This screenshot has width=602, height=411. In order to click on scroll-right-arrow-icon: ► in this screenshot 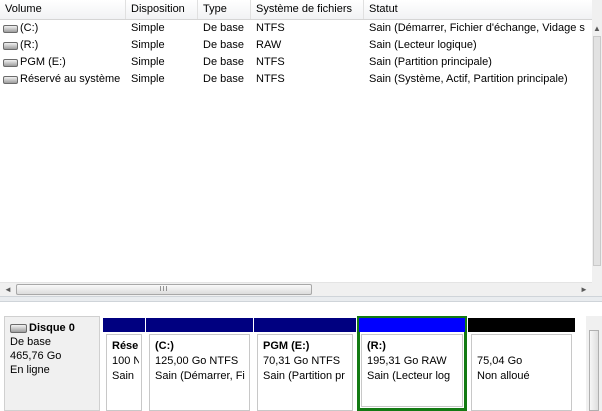, I will do `click(584, 289)`.